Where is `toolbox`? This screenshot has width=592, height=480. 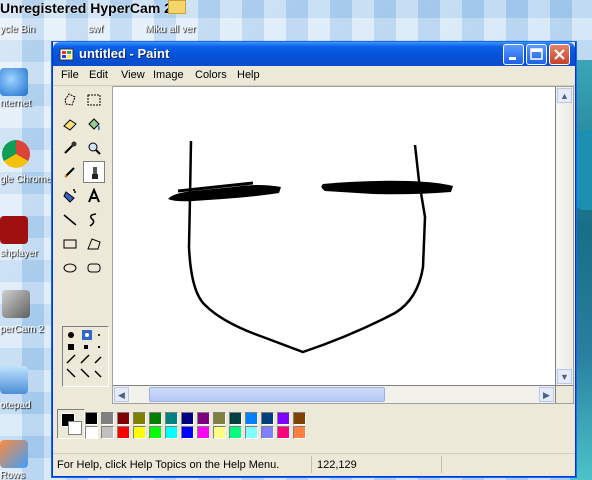 toolbox is located at coordinates (82, 262).